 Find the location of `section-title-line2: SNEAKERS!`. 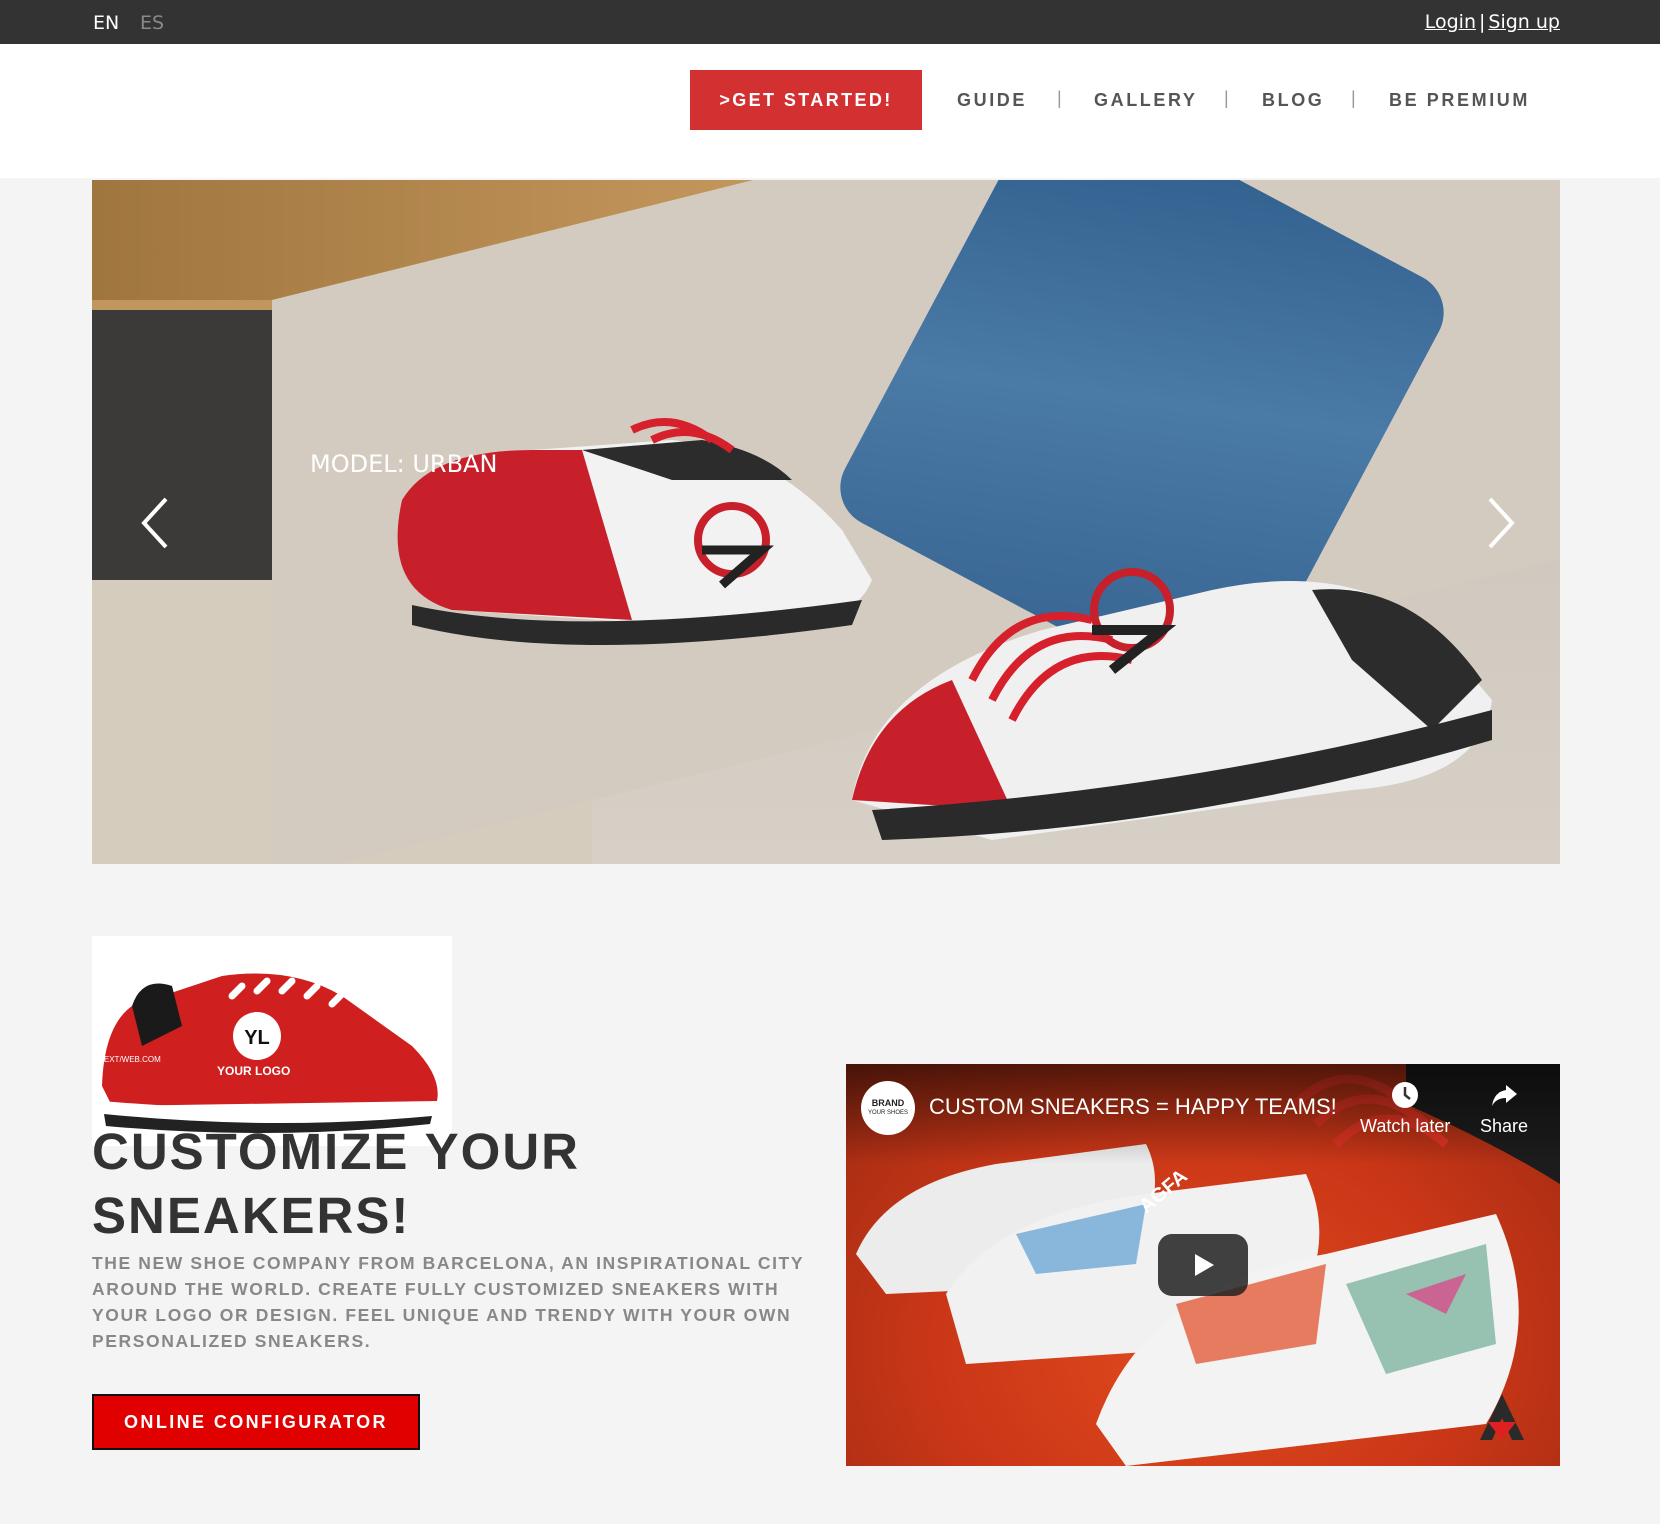

section-title-line2: SNEAKERS! is located at coordinates (251, 1215).